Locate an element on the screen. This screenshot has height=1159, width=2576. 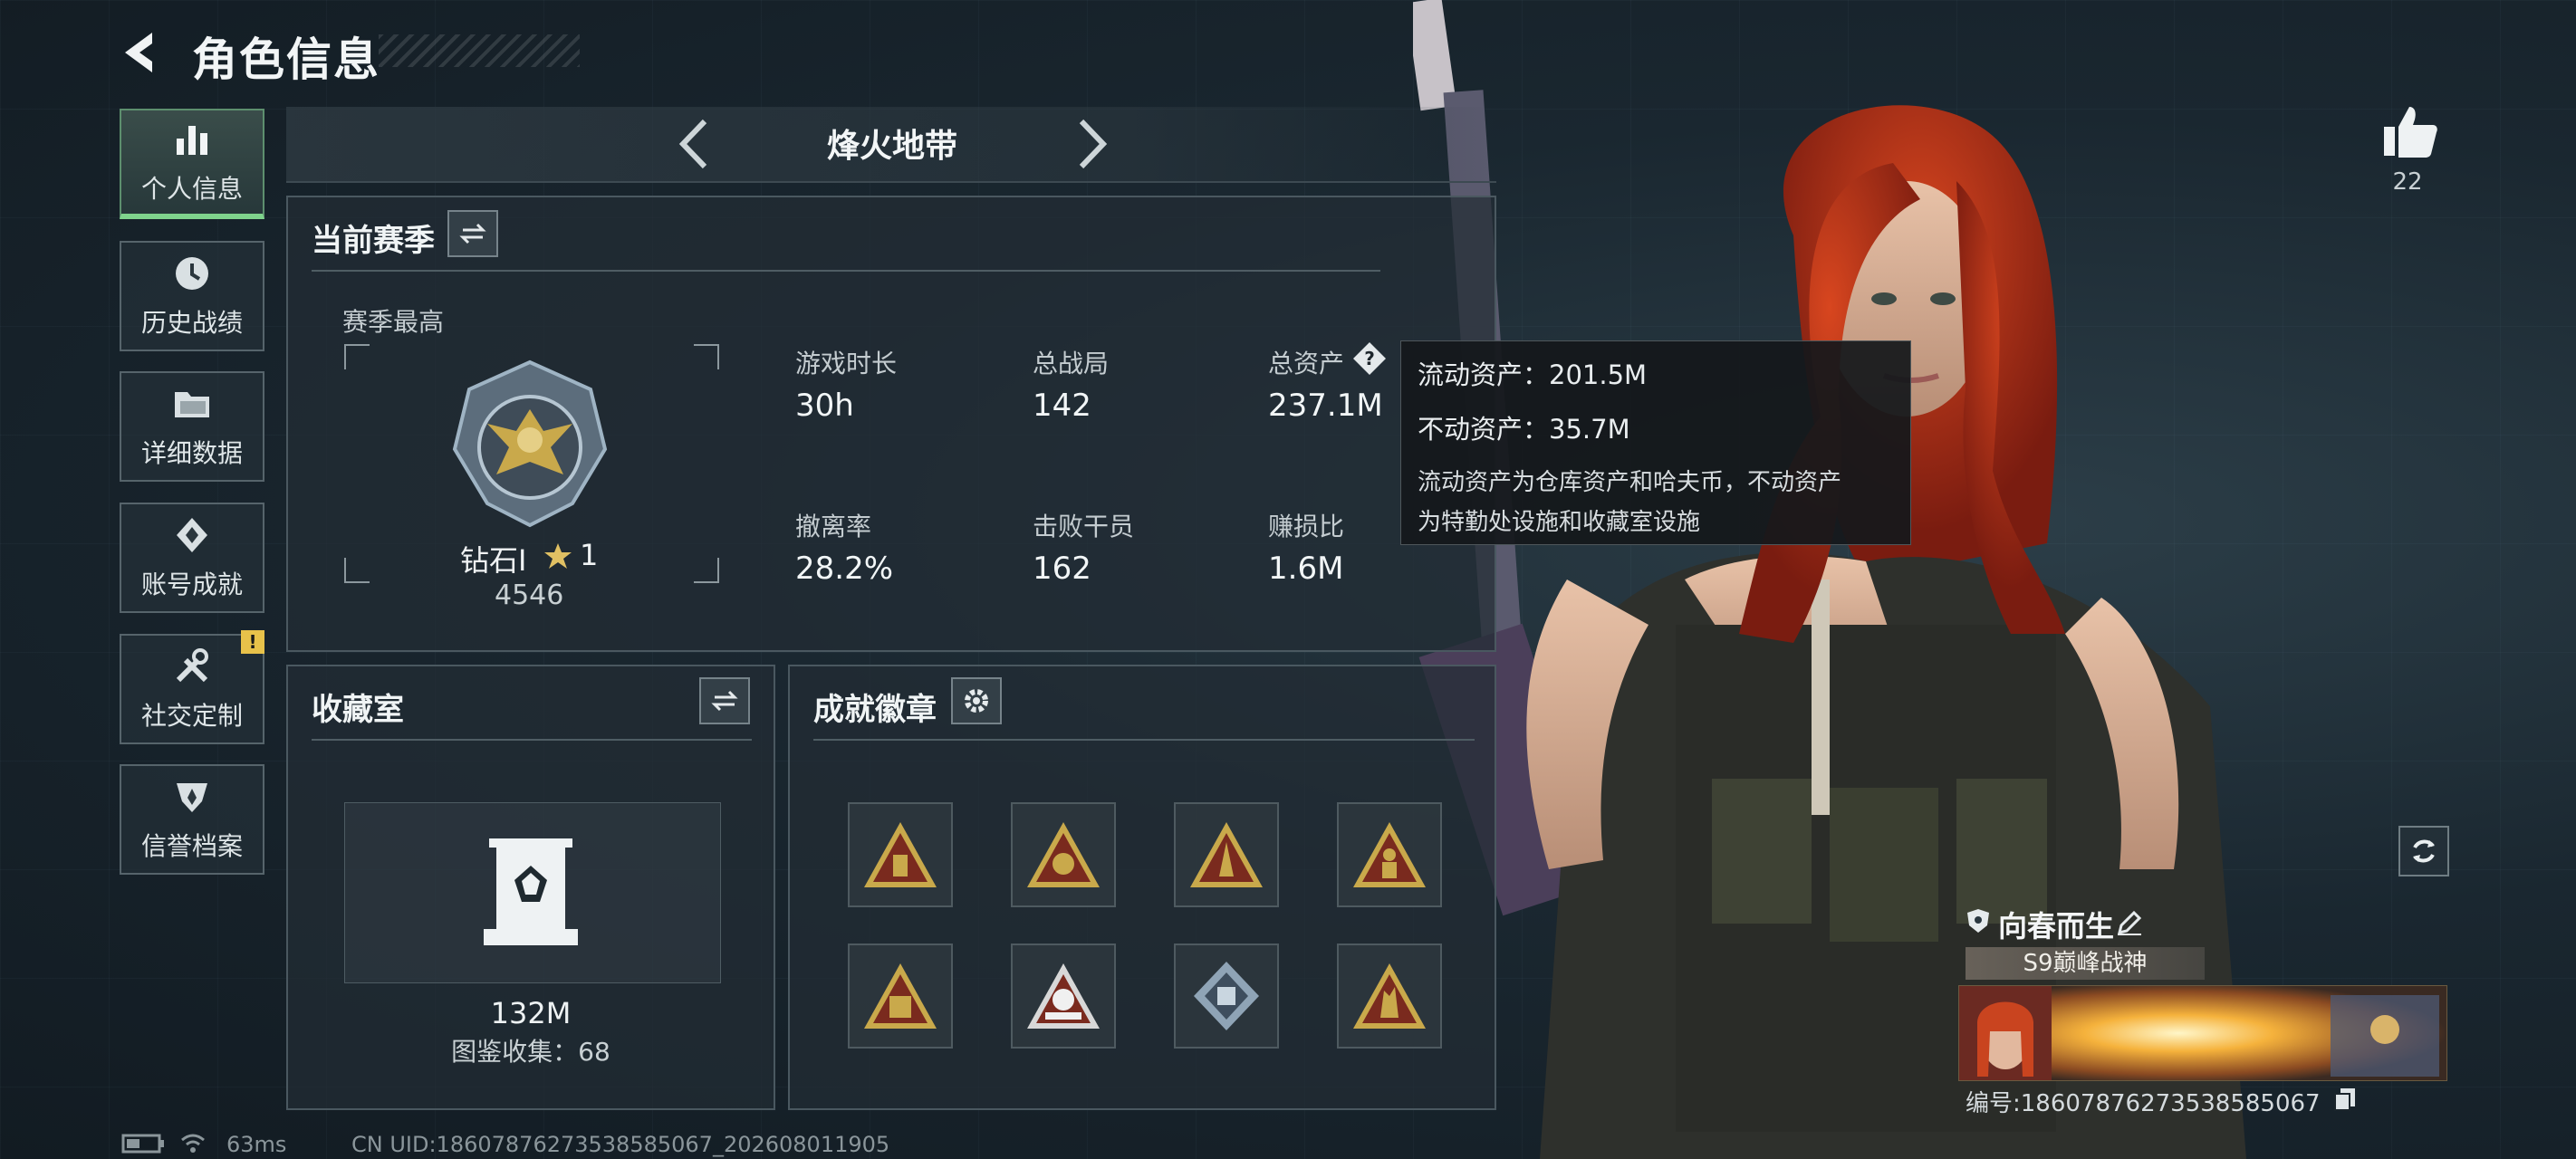
sidebar-item-achievements: 账号成就 is located at coordinates (192, 558).